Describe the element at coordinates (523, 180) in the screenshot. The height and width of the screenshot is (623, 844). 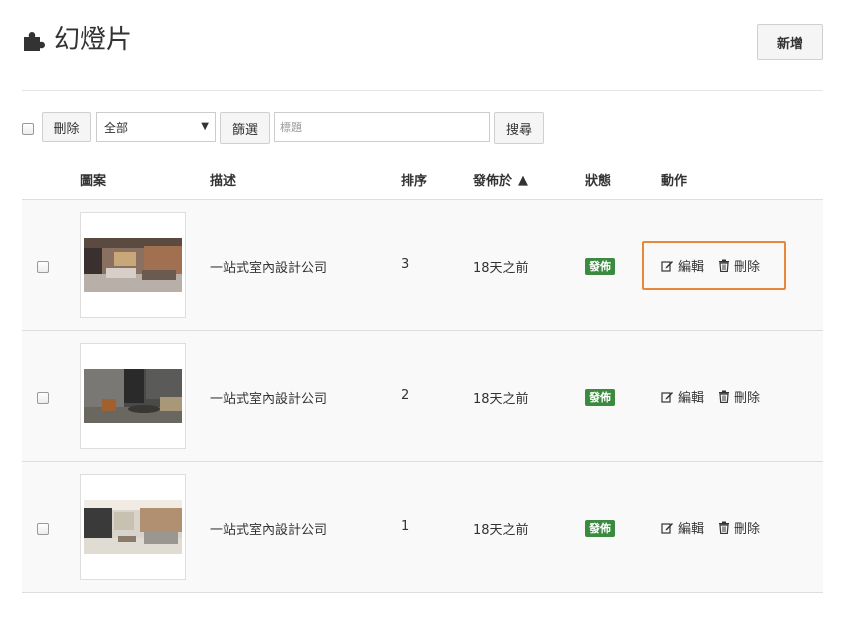
I see `sort-up-icon: ▲` at that location.